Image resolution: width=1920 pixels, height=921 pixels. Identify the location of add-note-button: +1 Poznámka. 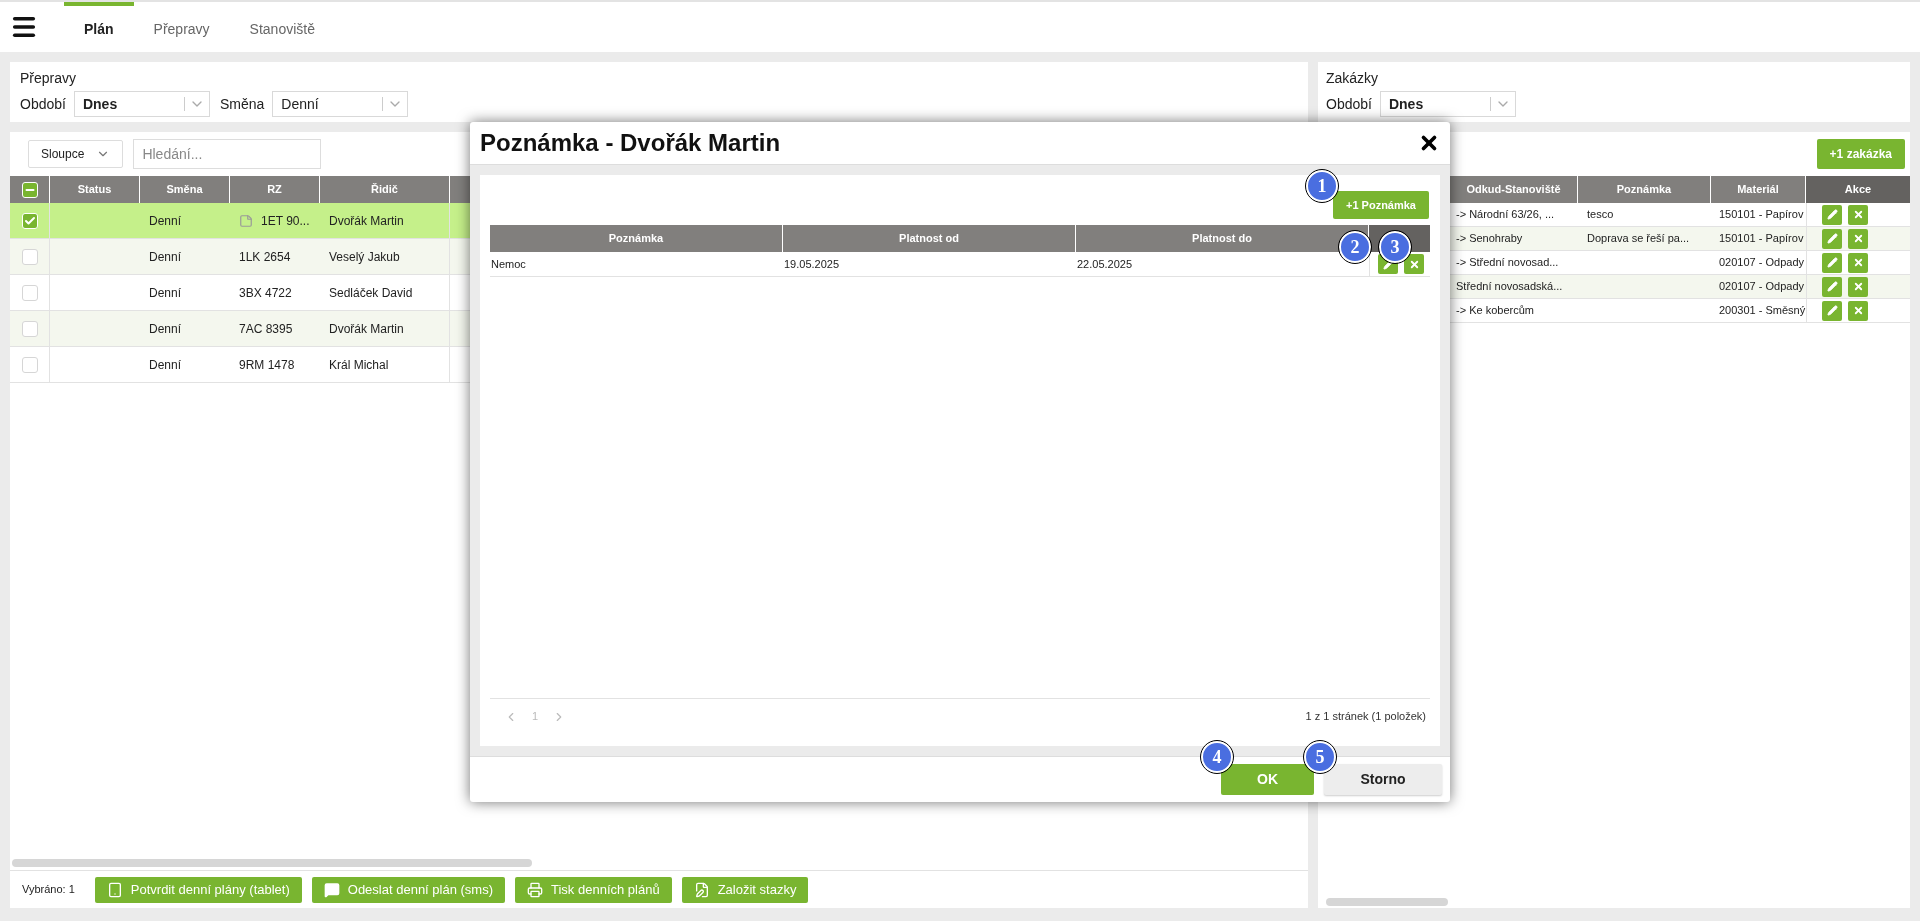
(1381, 205).